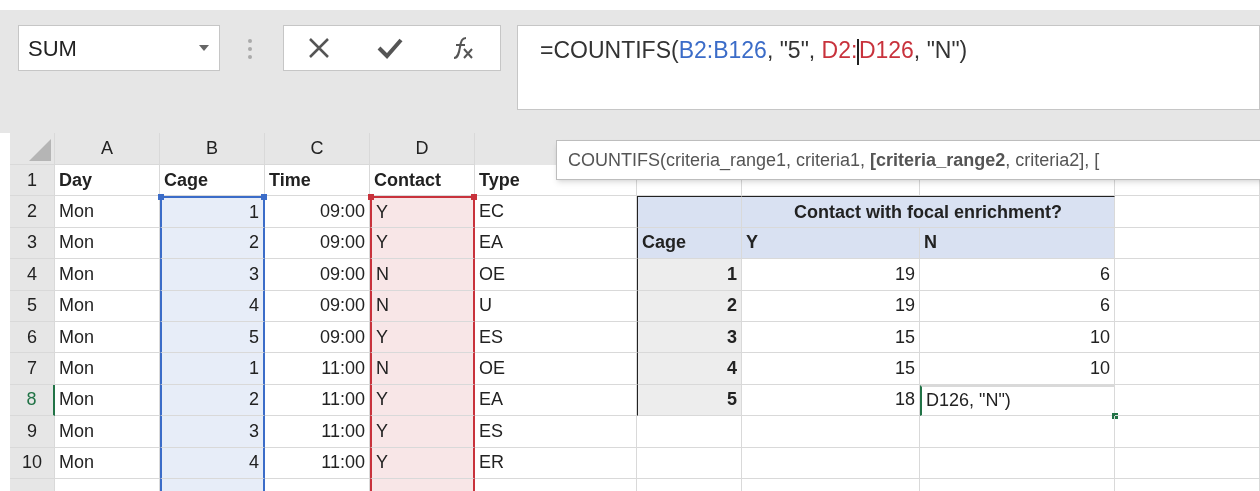 The width and height of the screenshot is (1260, 491). What do you see at coordinates (250, 49) in the screenshot?
I see `grip-icon` at bounding box center [250, 49].